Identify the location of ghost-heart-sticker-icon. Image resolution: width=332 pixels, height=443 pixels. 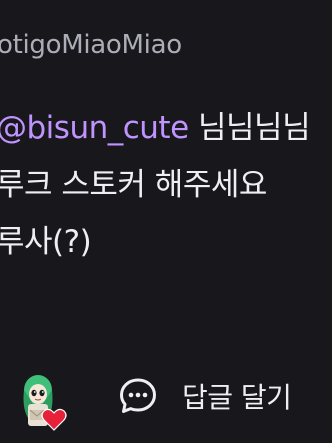
(45, 403).